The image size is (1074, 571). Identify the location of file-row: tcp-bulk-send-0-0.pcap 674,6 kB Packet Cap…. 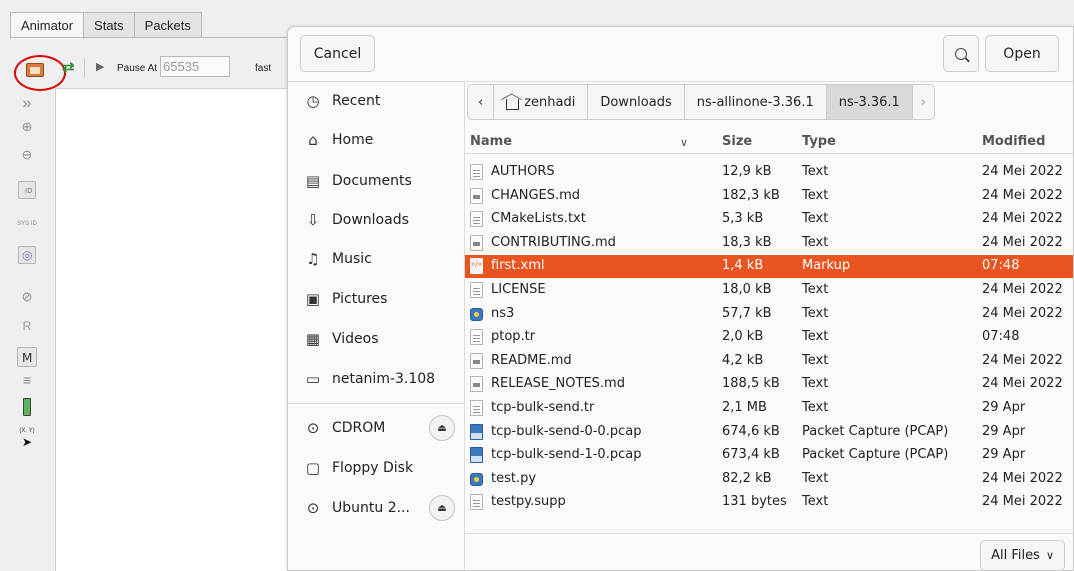
(769, 432).